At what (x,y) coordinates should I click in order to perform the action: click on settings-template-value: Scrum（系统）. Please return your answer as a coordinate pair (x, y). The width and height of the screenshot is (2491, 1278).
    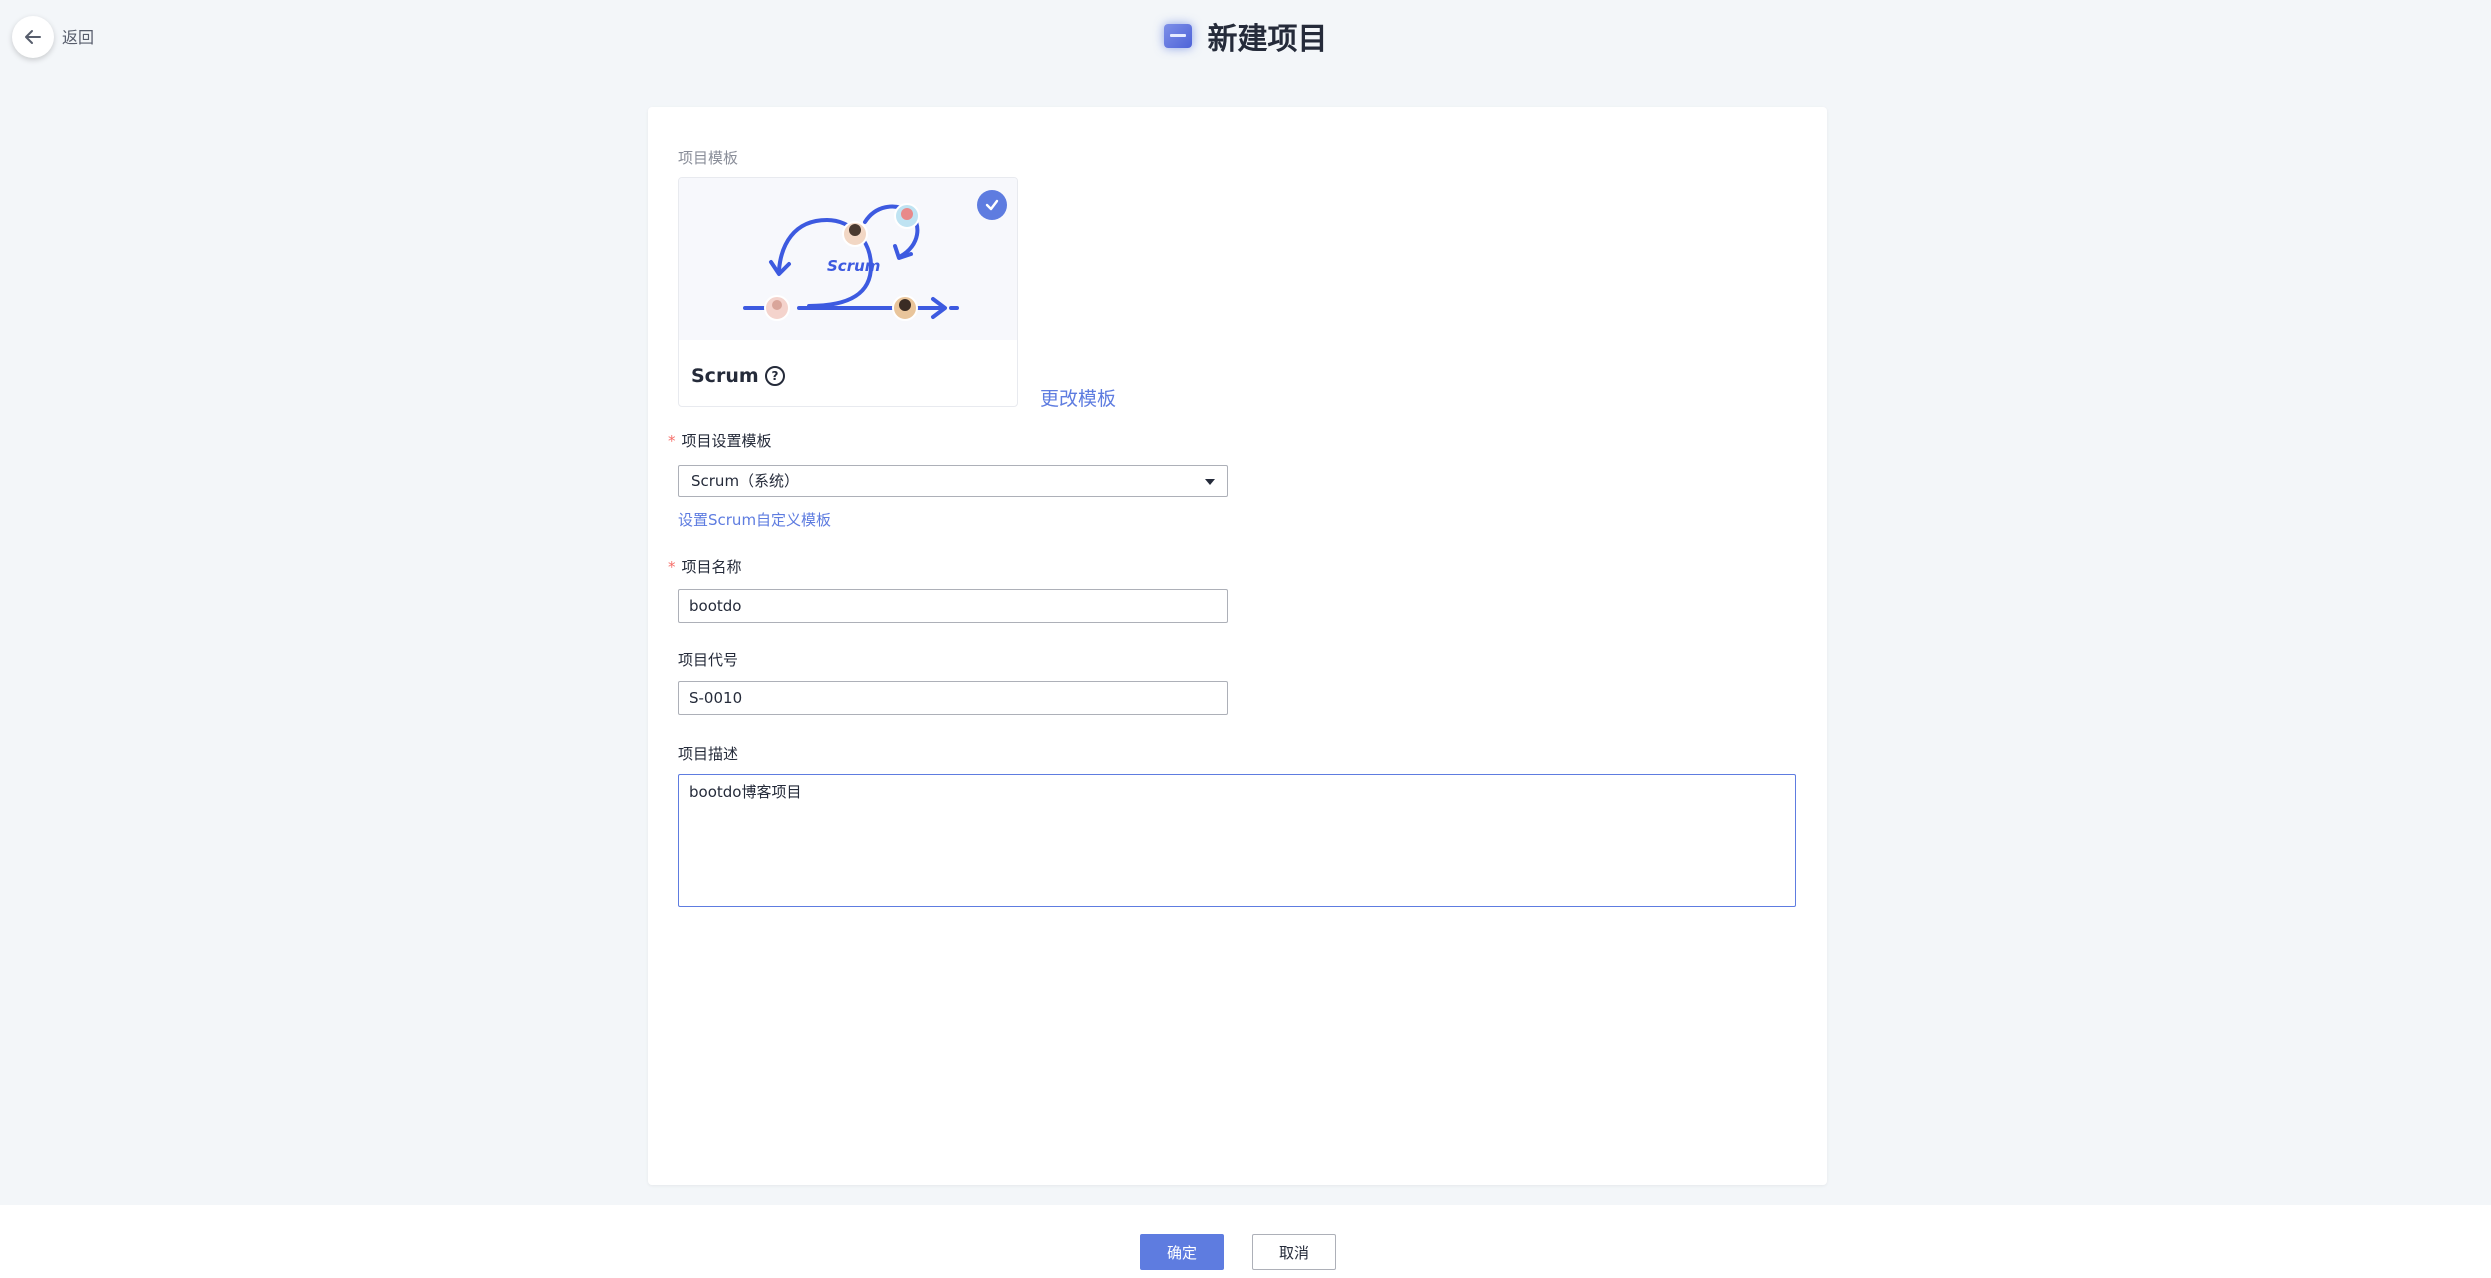
    Looking at the image, I should click on (745, 481).